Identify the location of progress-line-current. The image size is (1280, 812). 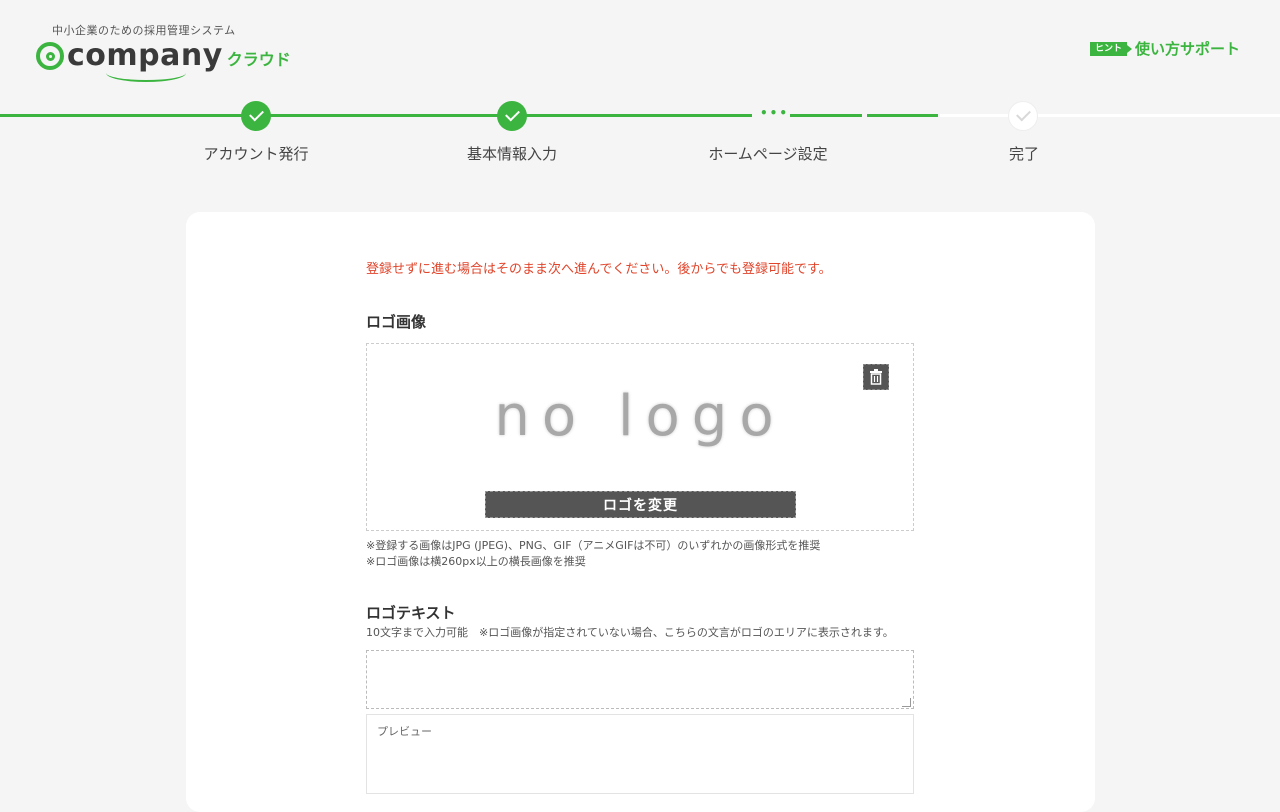
(826, 115).